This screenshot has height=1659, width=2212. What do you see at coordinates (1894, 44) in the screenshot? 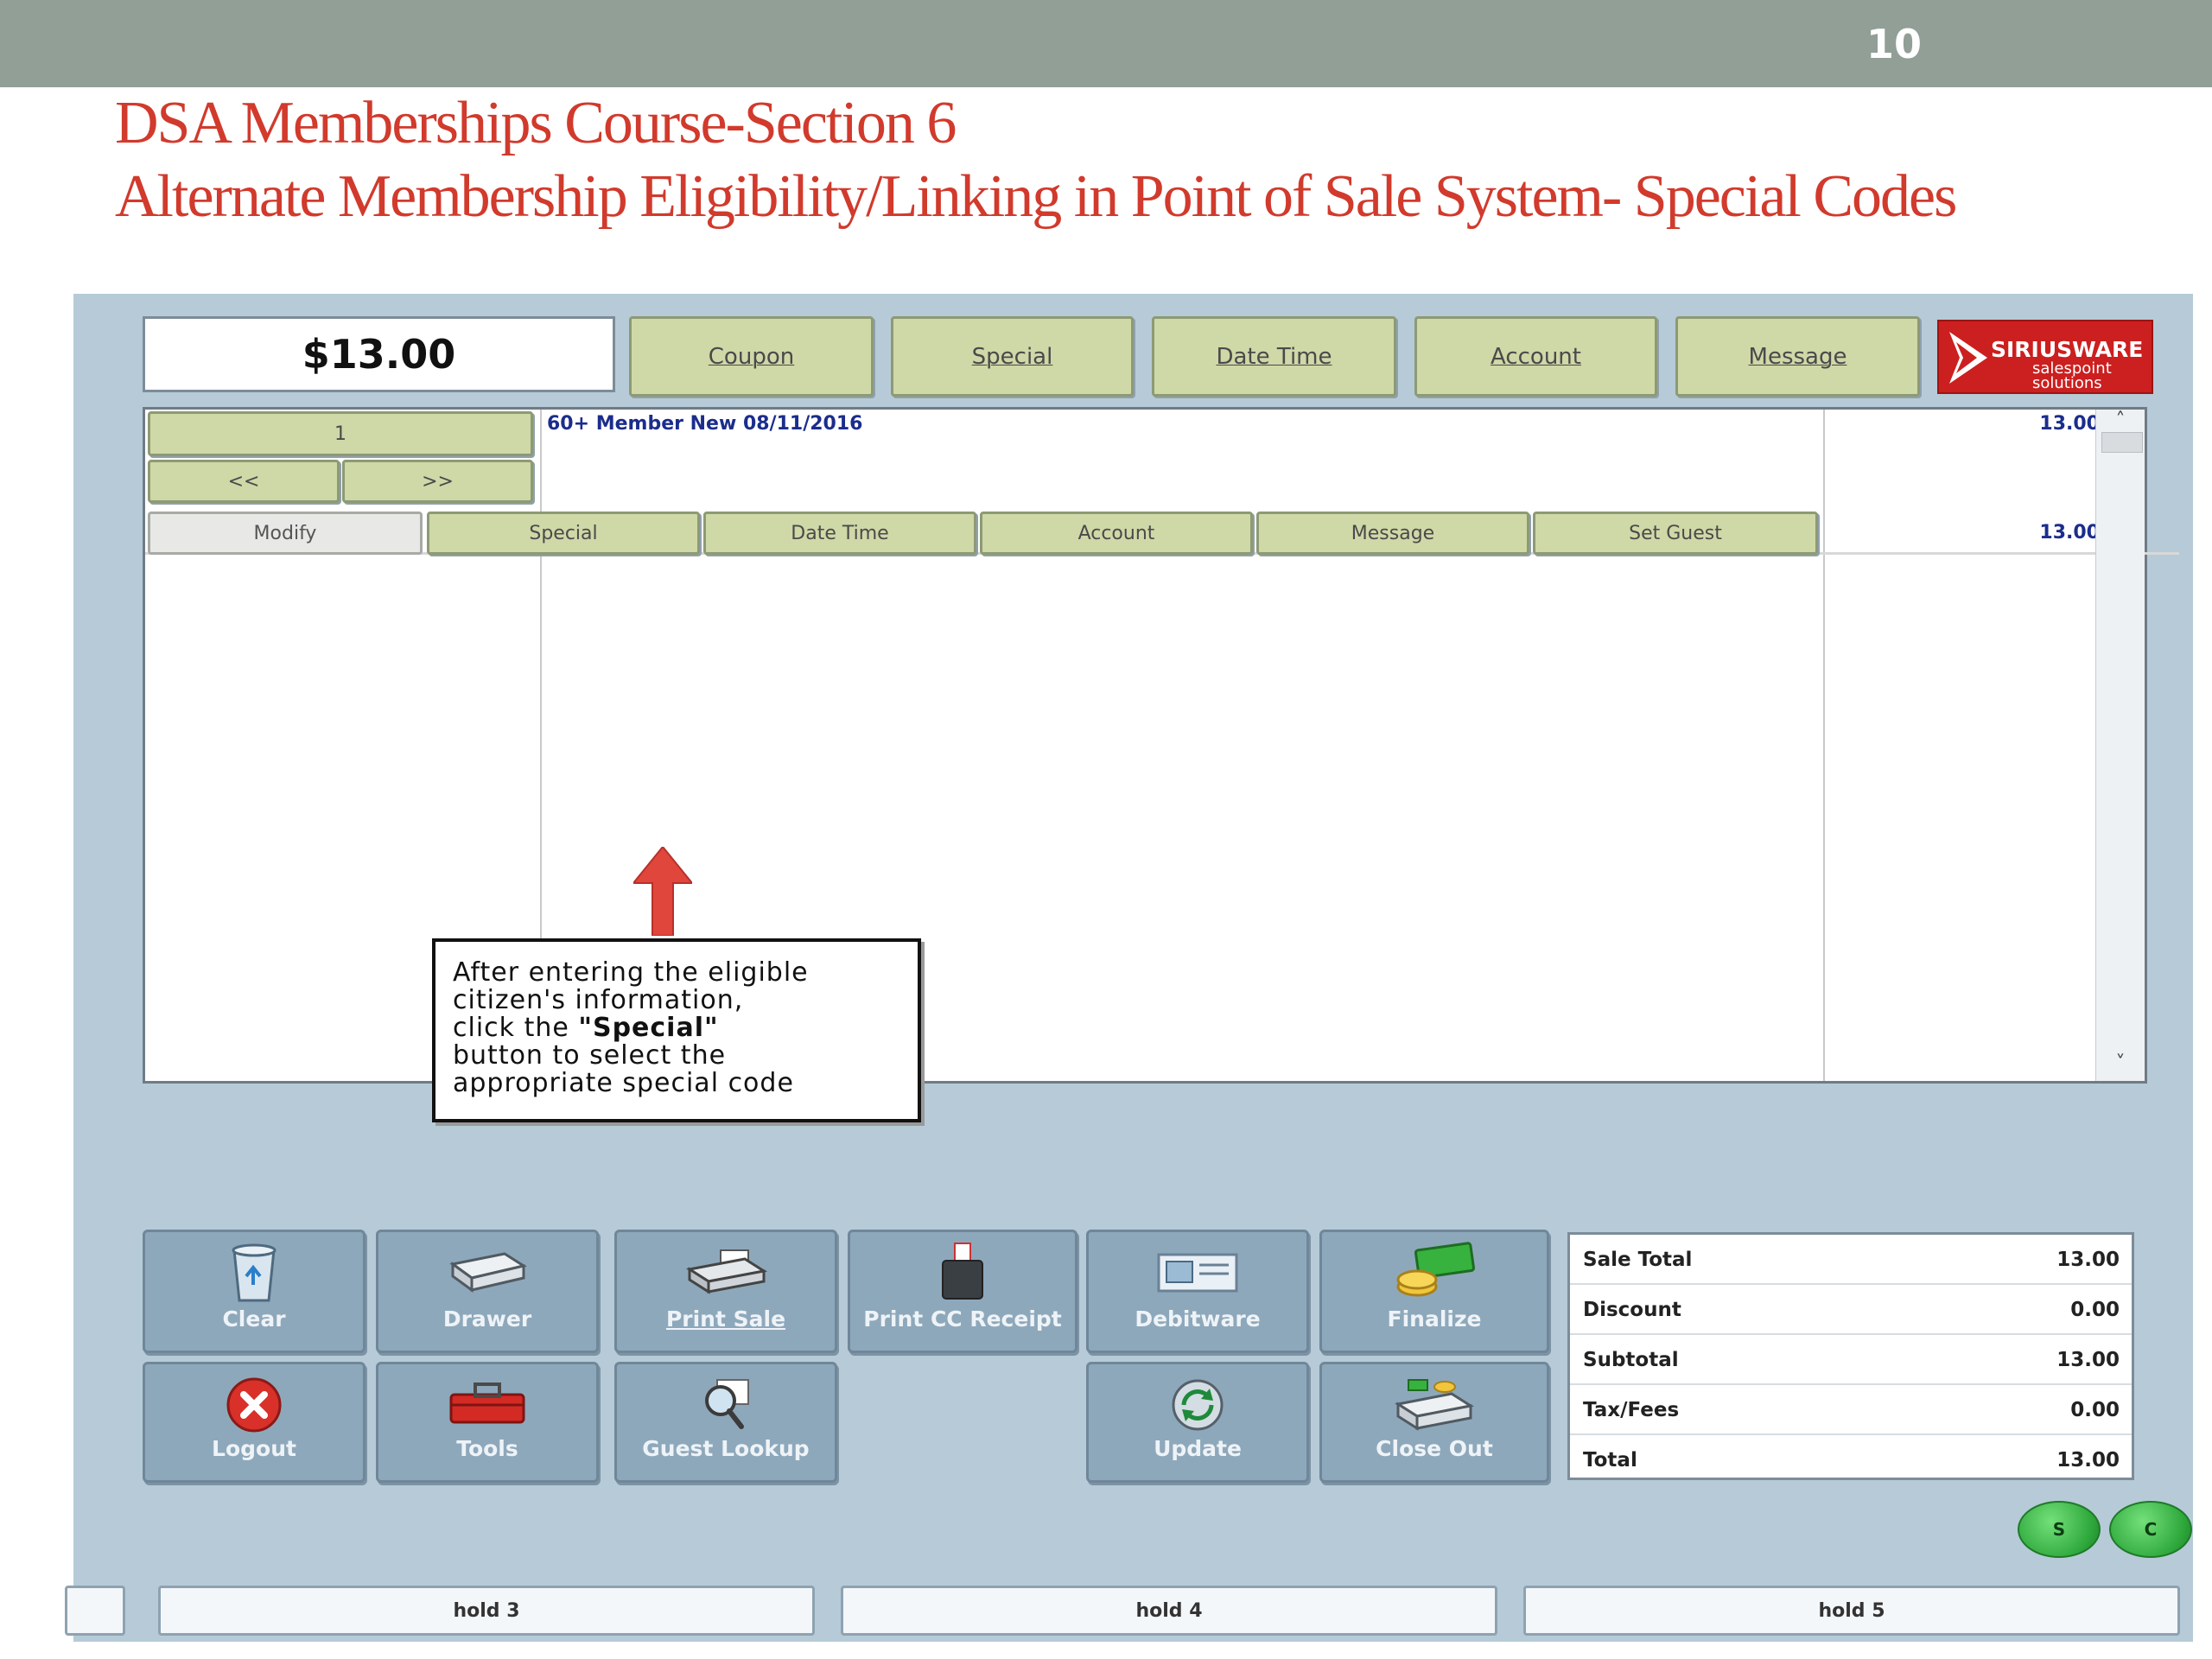
I see `page-number: 10` at bounding box center [1894, 44].